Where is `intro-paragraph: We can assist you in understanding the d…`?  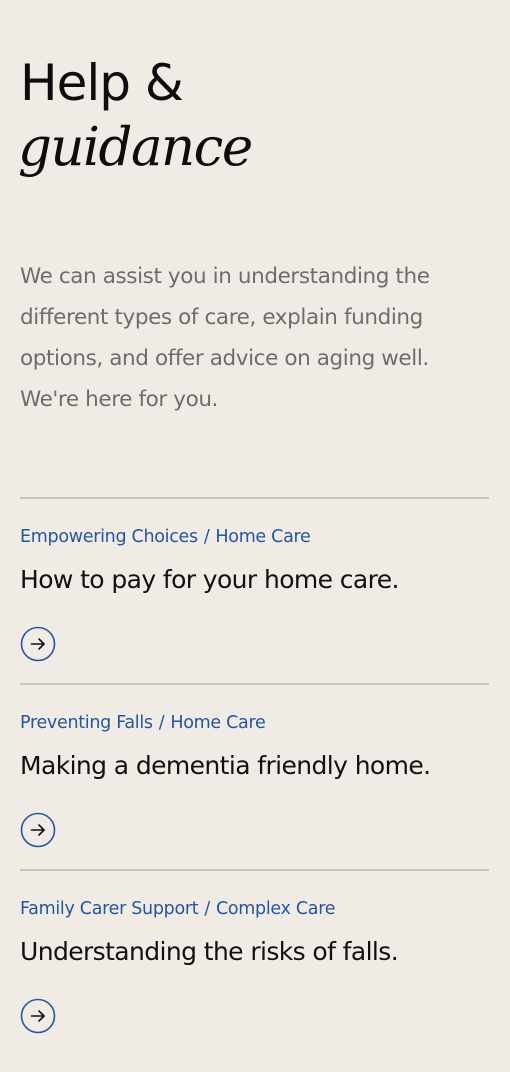 intro-paragraph: We can assist you in understanding the d… is located at coordinates (225, 338).